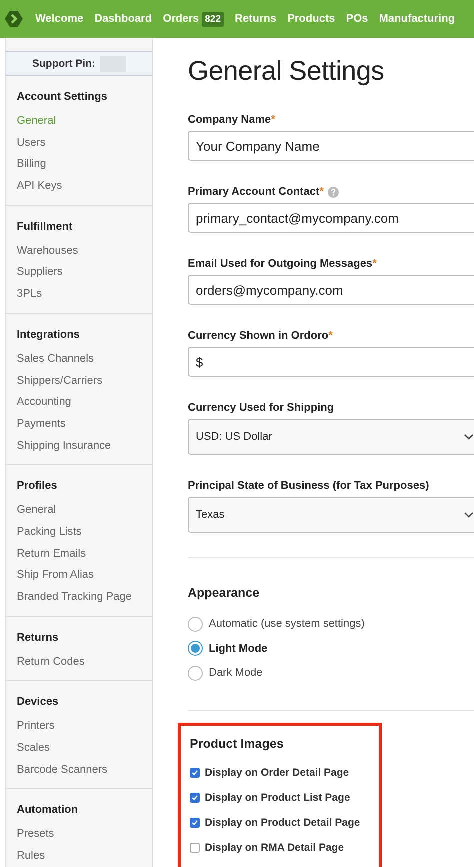 The height and width of the screenshot is (867, 474). Describe the element at coordinates (79, 165) in the screenshot. I see `sidebar-item: Billing` at that location.